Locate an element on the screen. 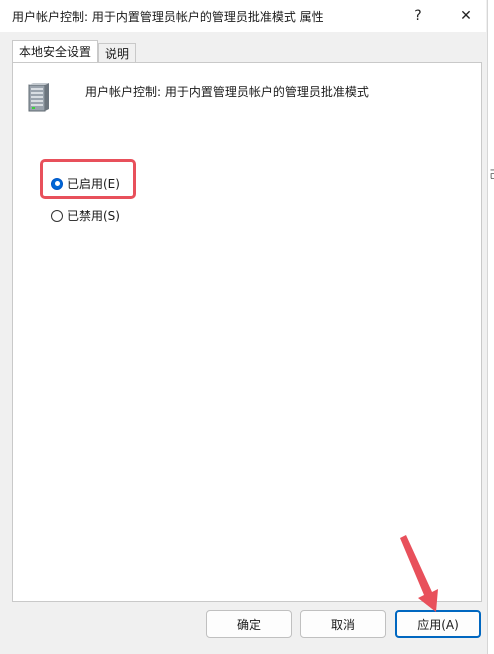  radio-button-selected is located at coordinates (57, 183).